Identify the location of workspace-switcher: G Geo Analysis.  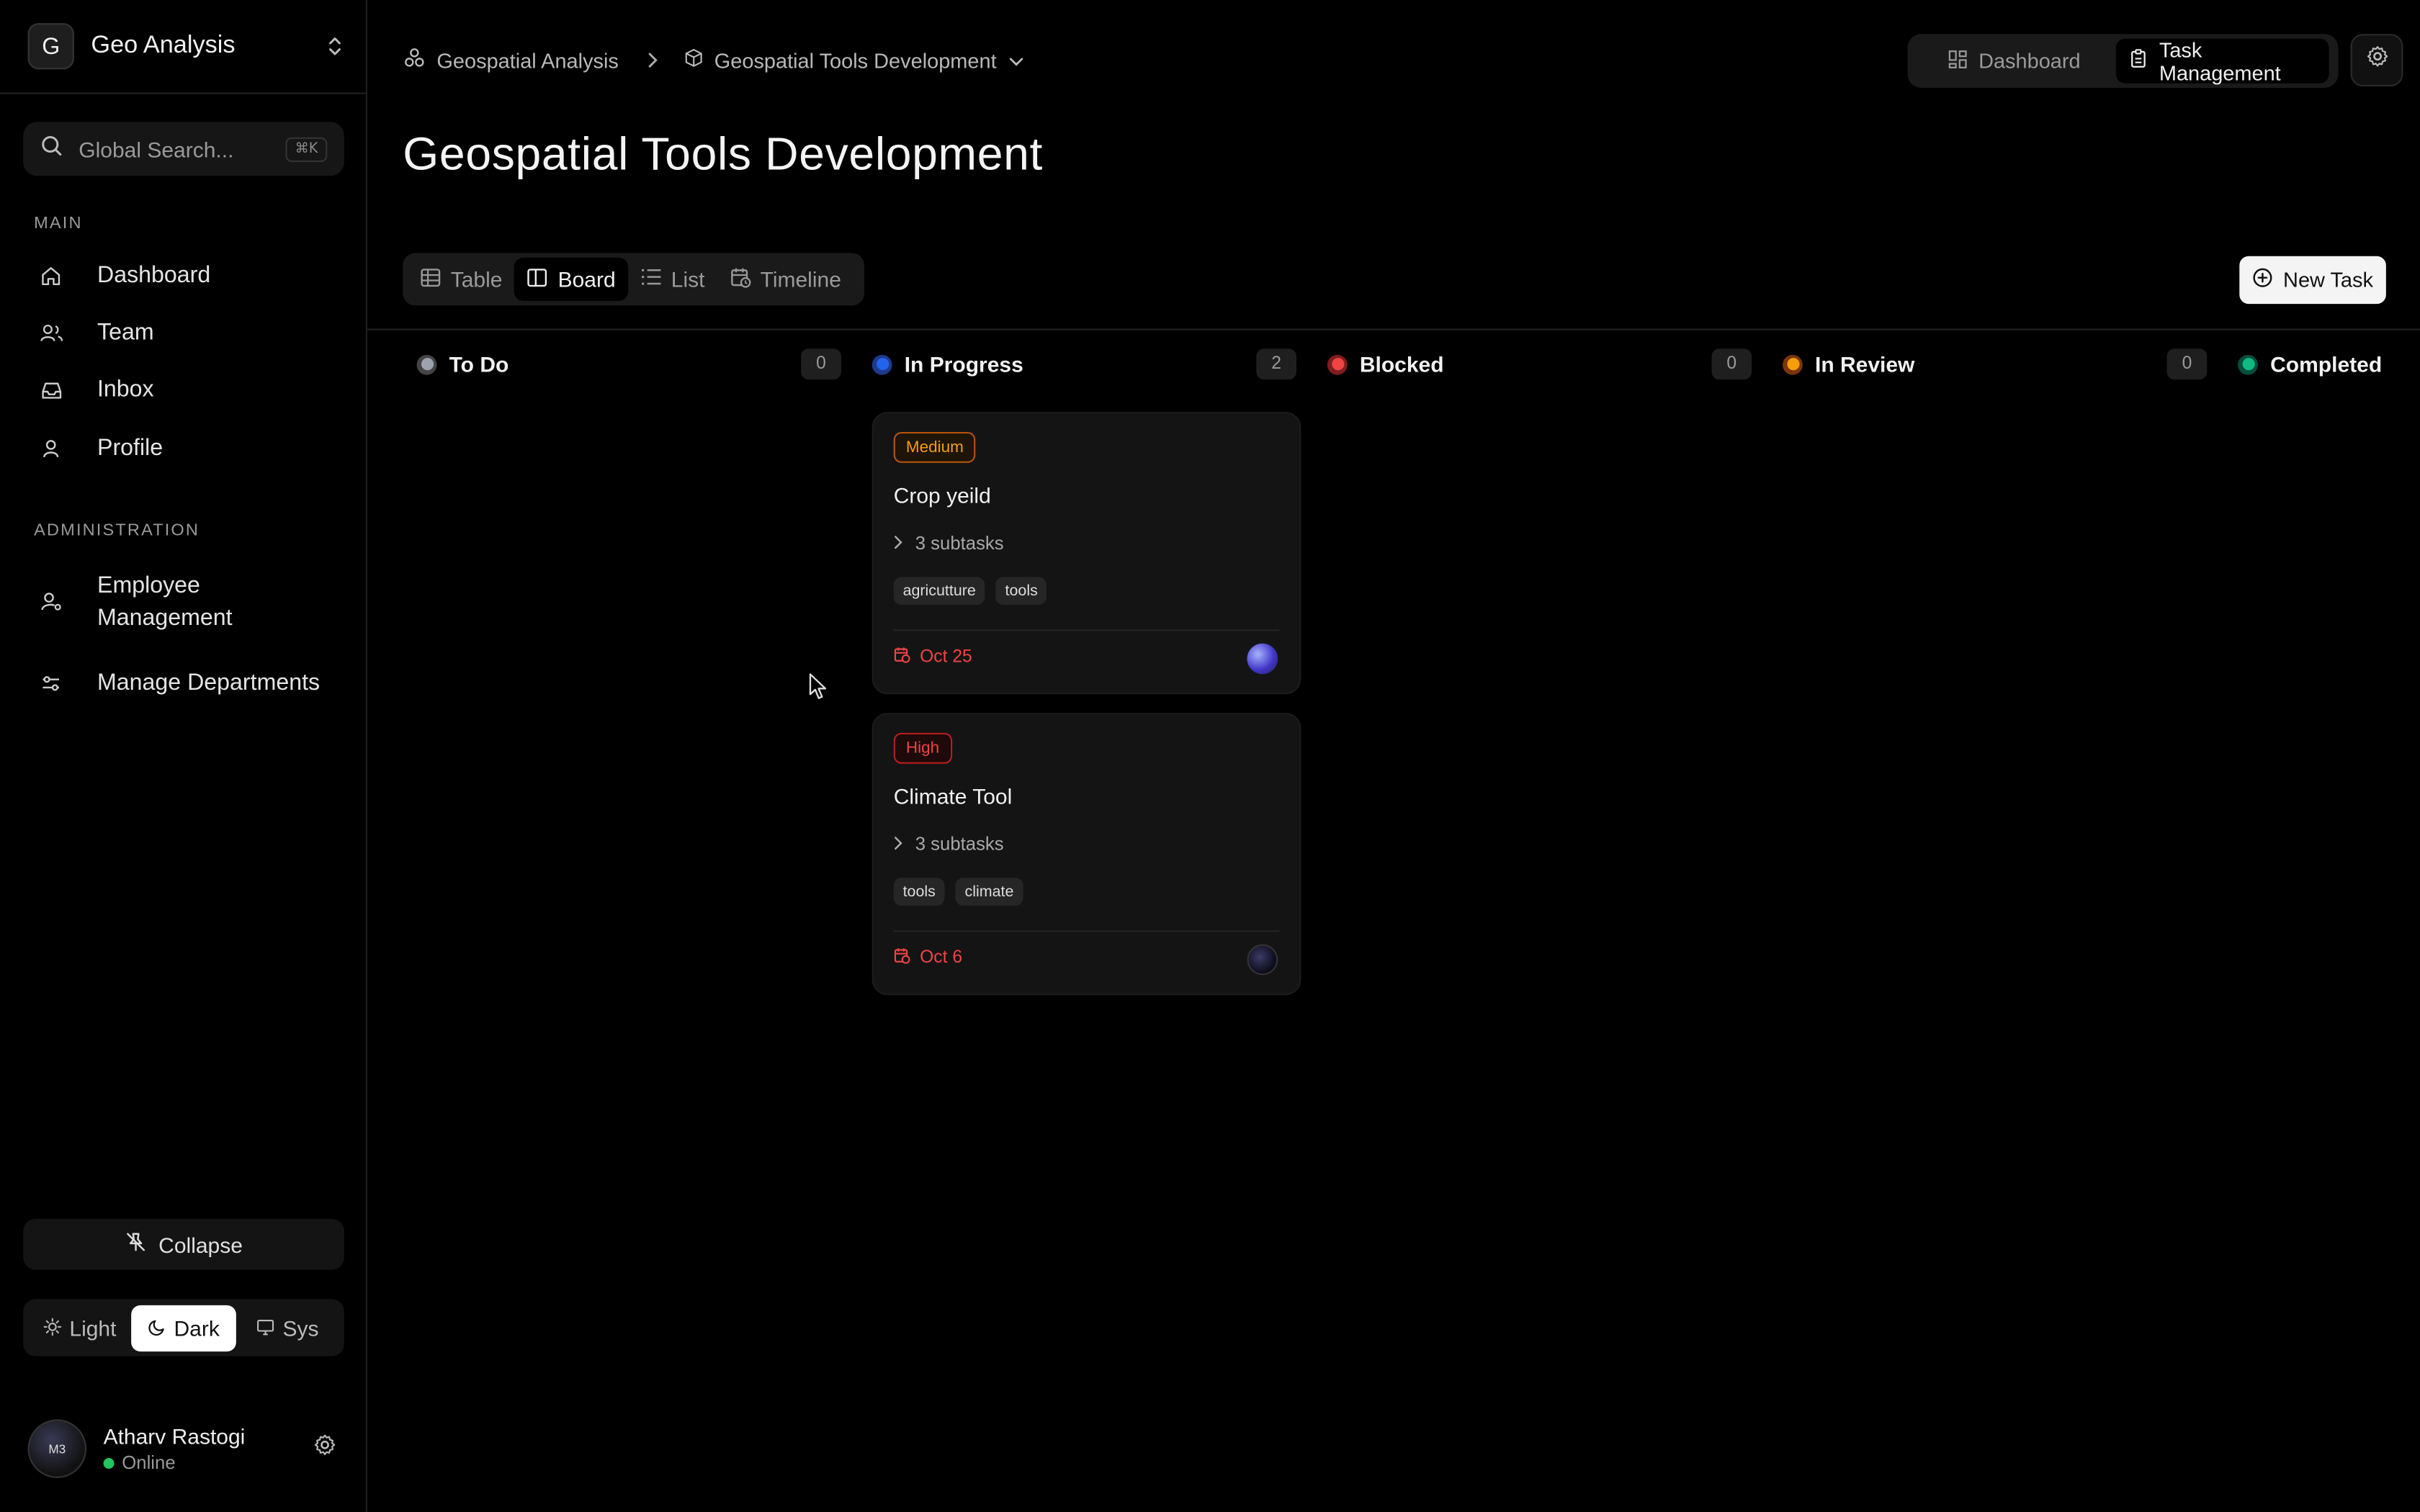
(187, 46).